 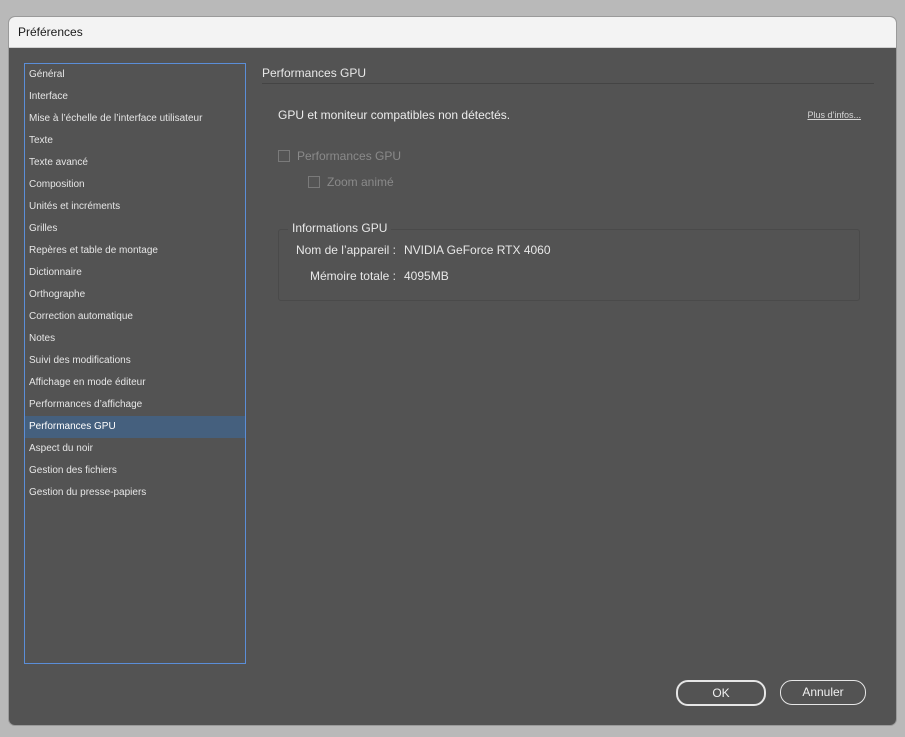 What do you see at coordinates (135, 317) in the screenshot?
I see `sidebar-item: Correction automatique` at bounding box center [135, 317].